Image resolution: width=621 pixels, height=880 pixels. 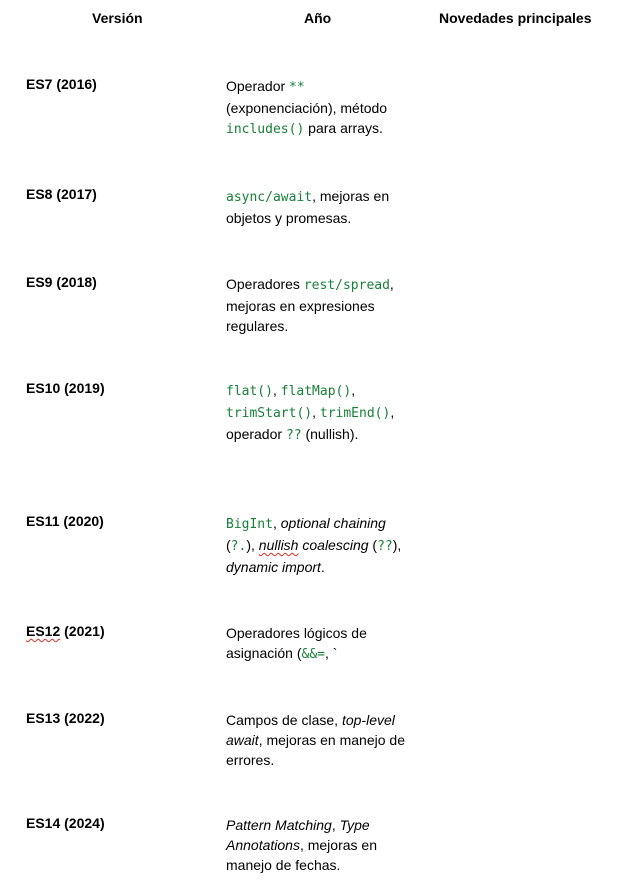 What do you see at coordinates (318, 18) in the screenshot?
I see `header-year: Año` at bounding box center [318, 18].